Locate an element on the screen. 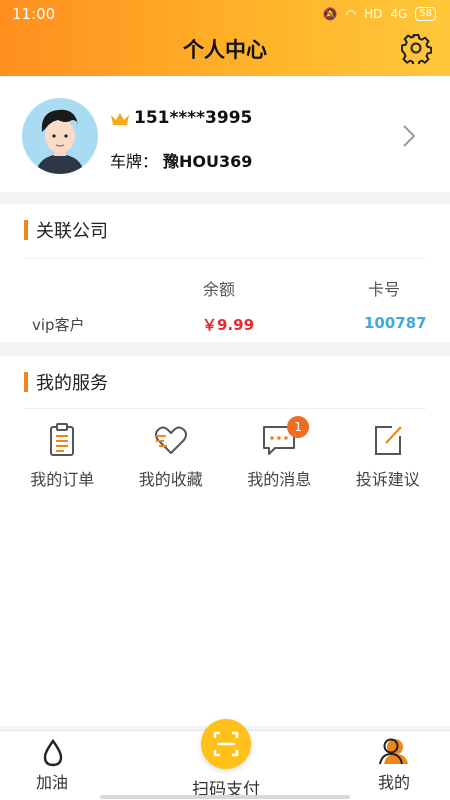  card-number: 100787 is located at coordinates (395, 323).